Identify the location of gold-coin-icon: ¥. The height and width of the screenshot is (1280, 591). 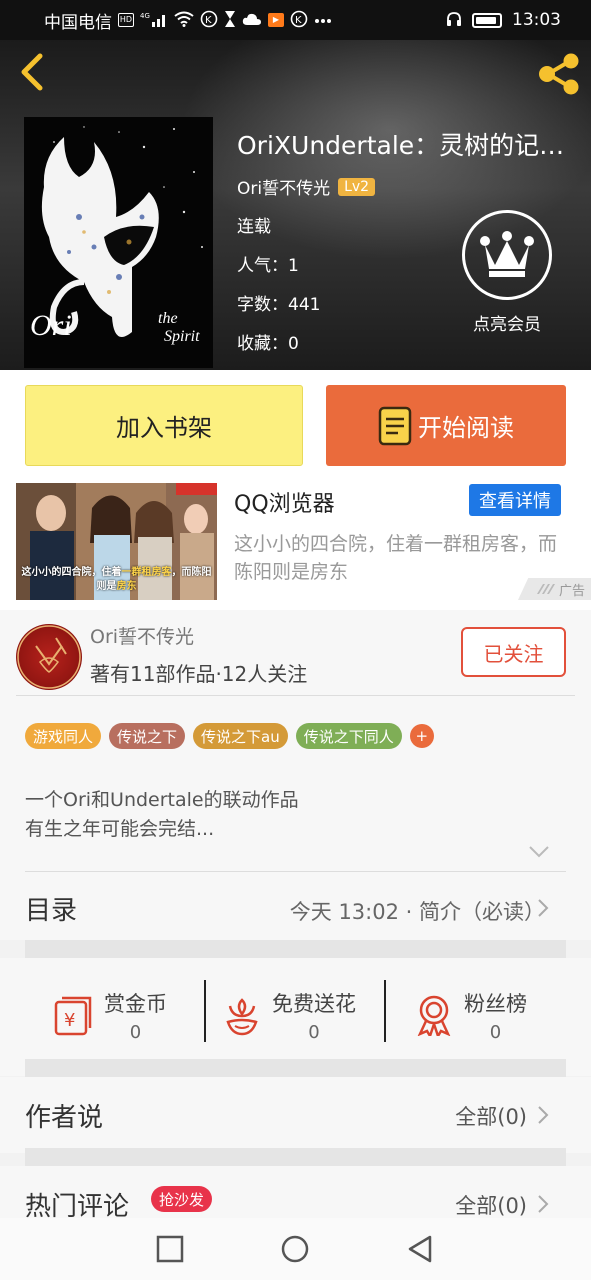
(73, 1016).